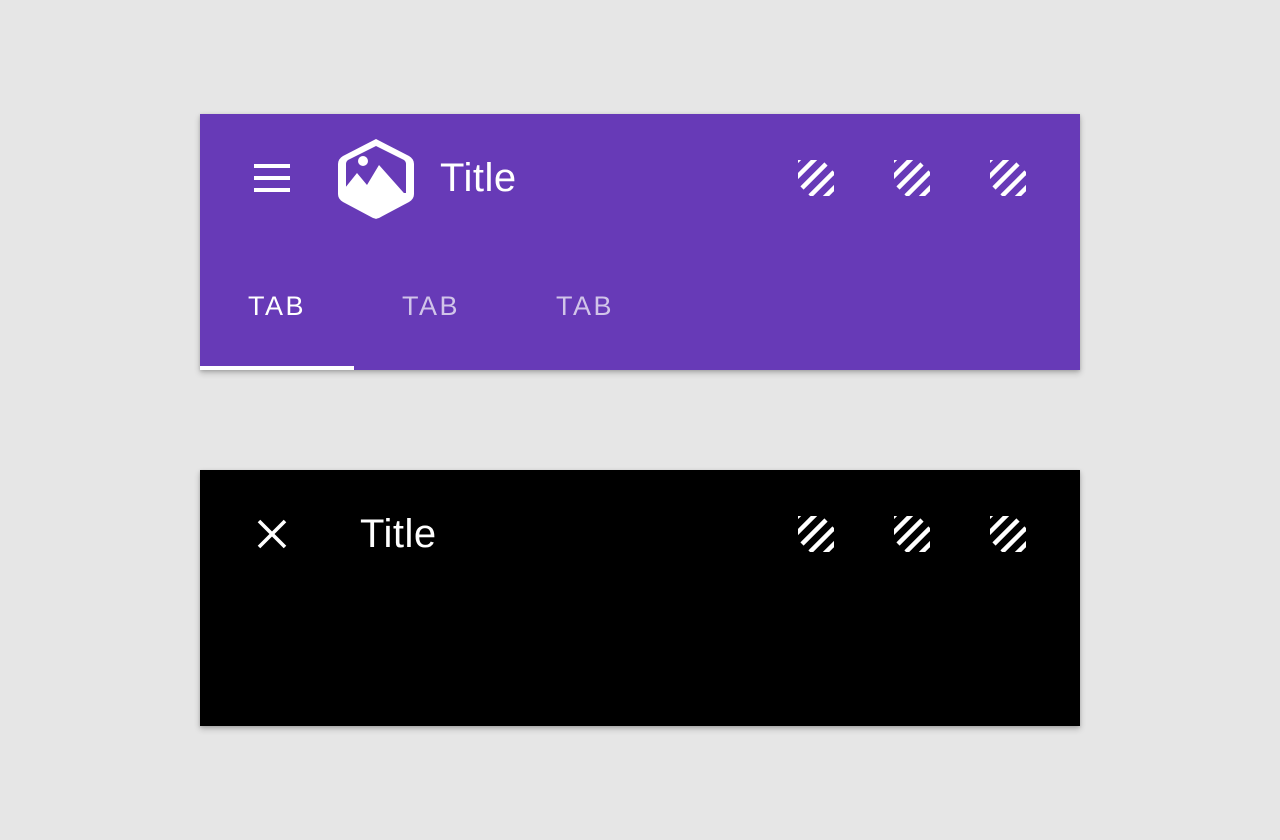  I want to click on tab-3: TAB, so click(585, 306).